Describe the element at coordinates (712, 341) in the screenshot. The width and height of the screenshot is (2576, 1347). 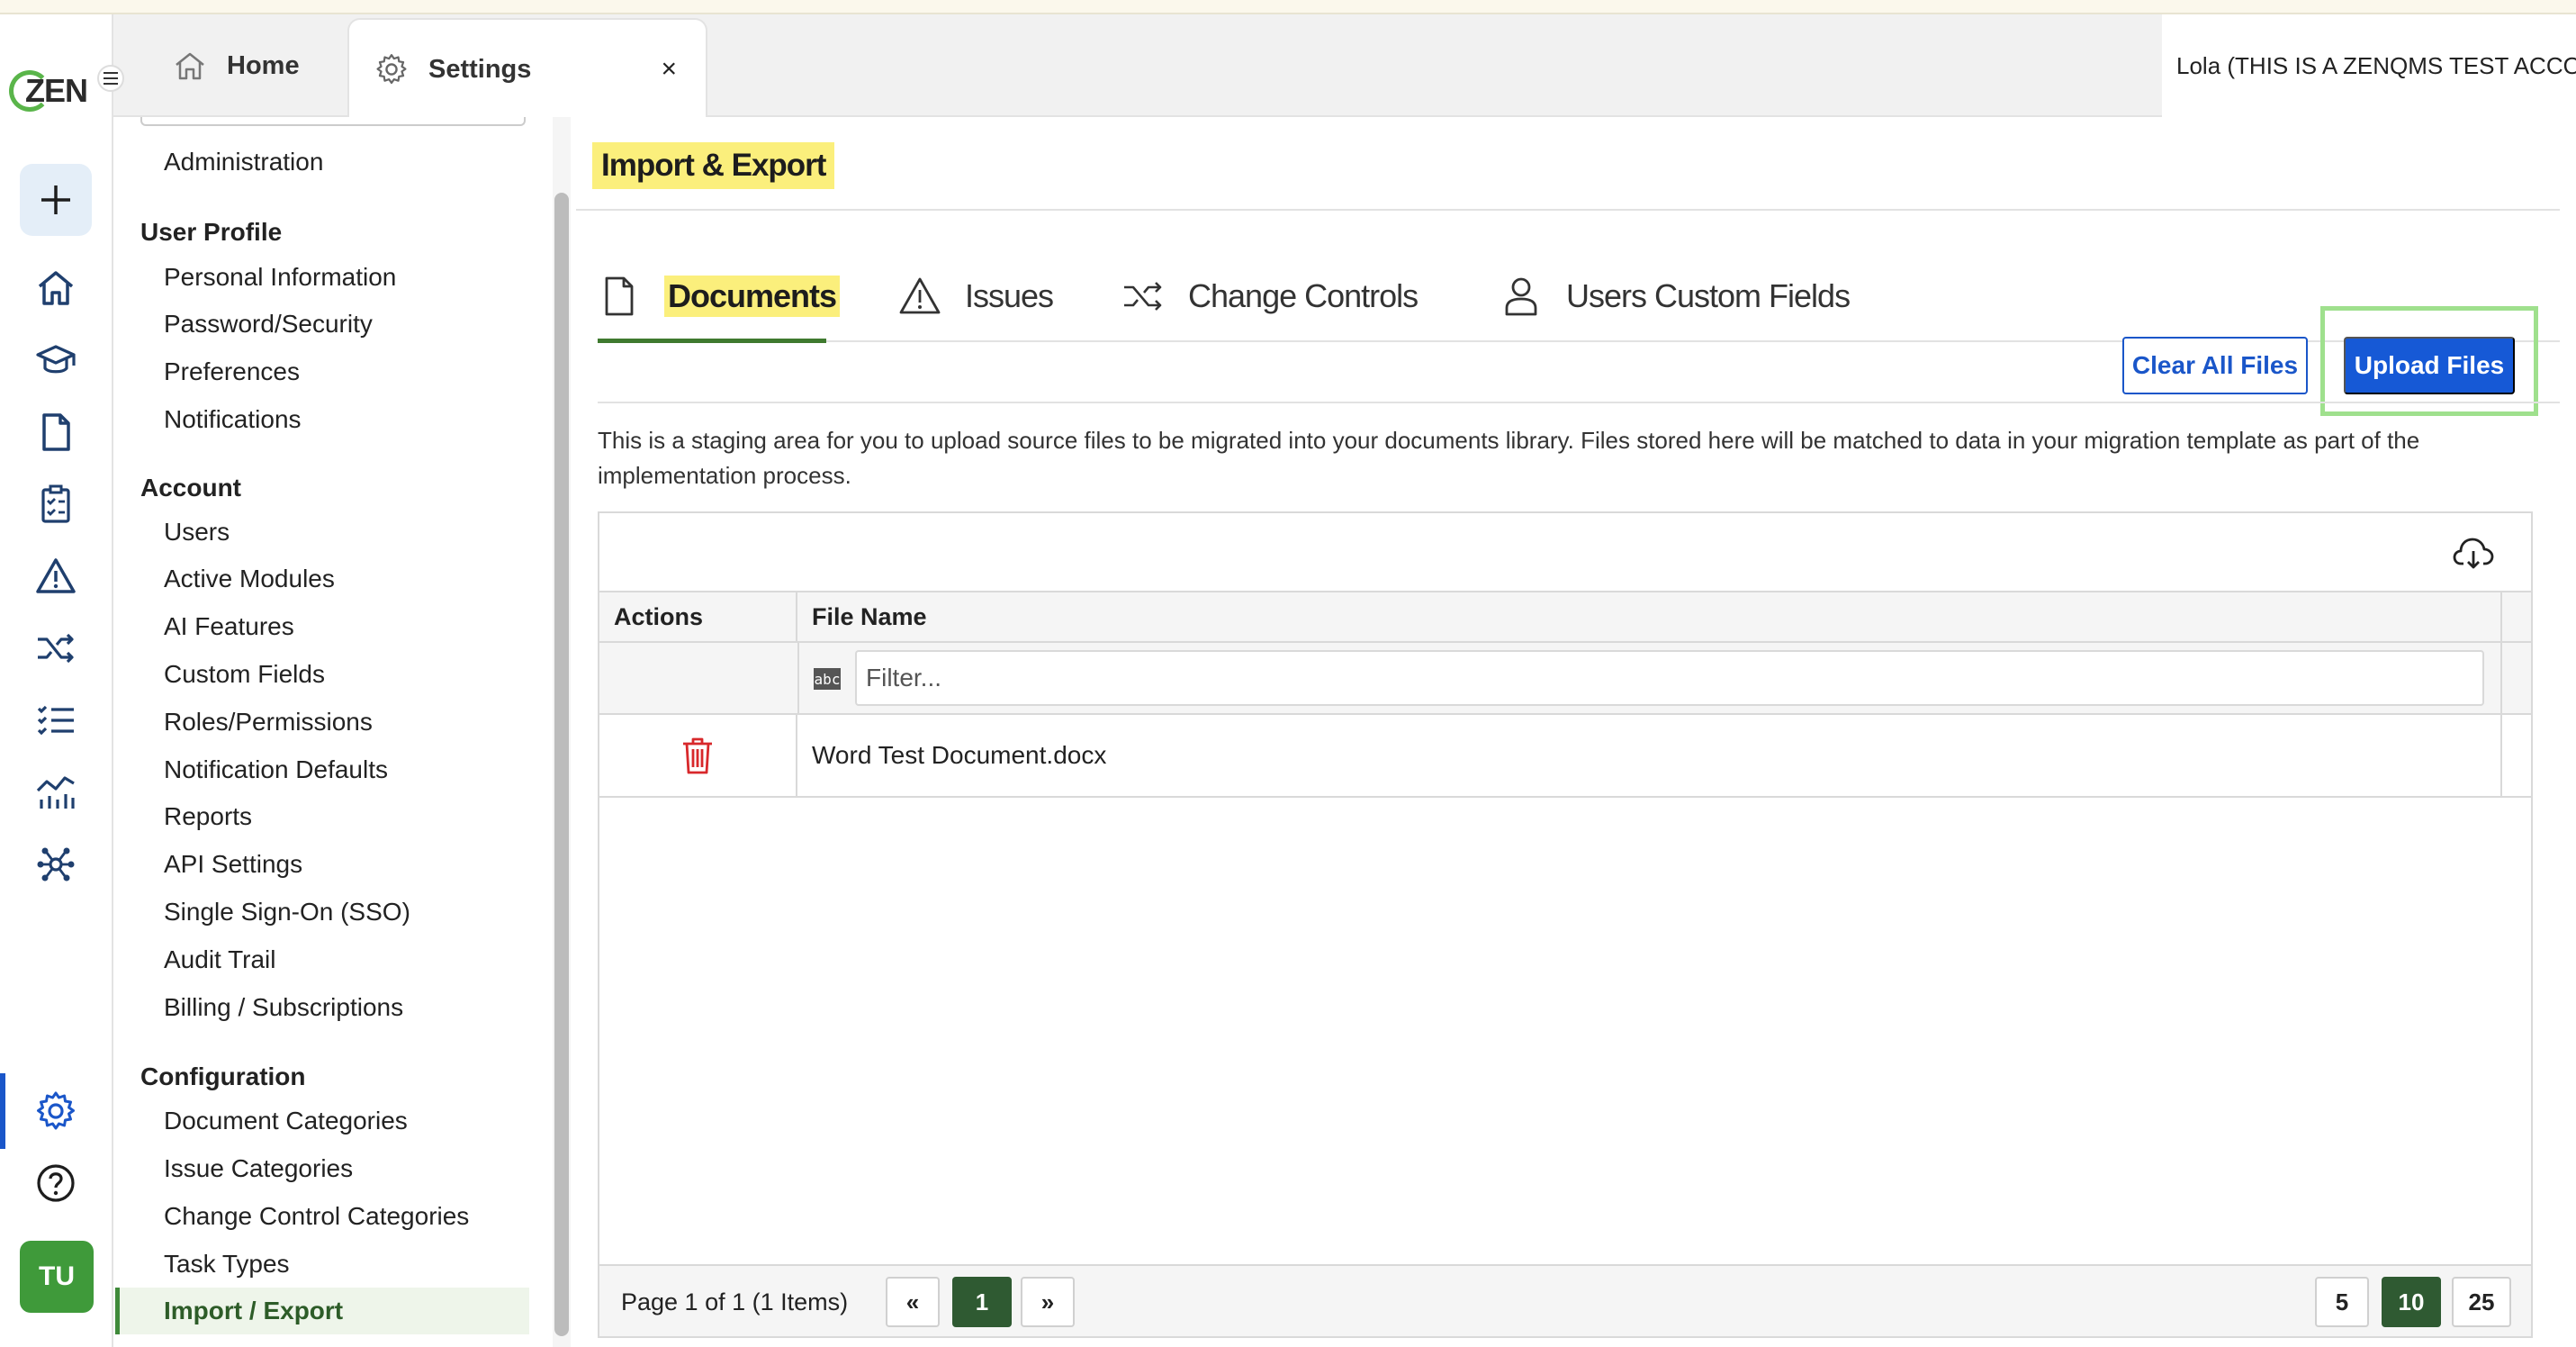
I see `active-tab-underline` at that location.